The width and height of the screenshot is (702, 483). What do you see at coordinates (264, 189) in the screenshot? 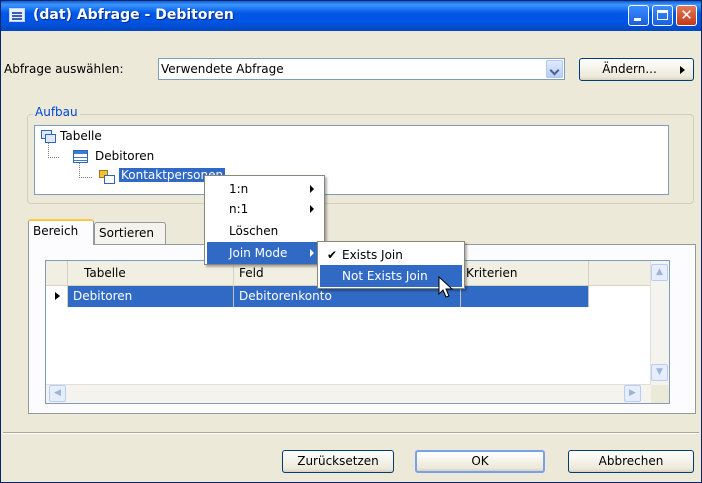
I see `menu-item-1-n: 1:n` at bounding box center [264, 189].